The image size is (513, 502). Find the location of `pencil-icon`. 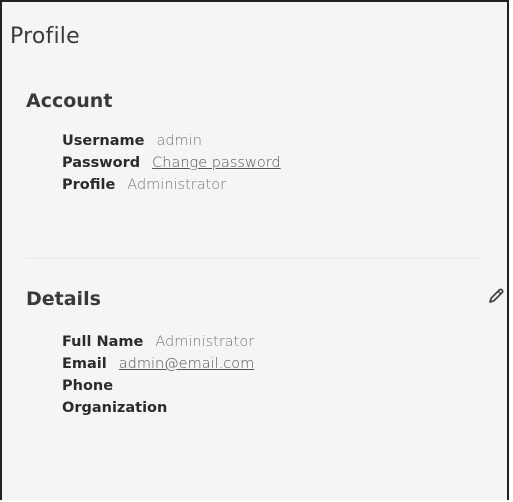

pencil-icon is located at coordinates (496, 296).